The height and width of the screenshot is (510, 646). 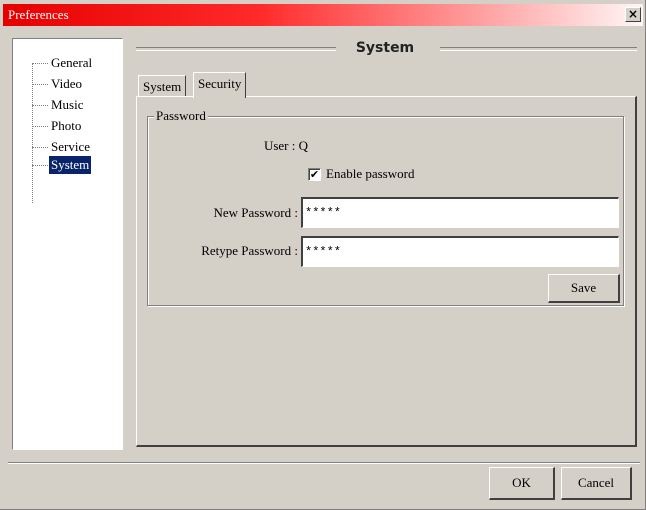 I want to click on retype-password-label: Retype Password :, so click(x=249, y=250).